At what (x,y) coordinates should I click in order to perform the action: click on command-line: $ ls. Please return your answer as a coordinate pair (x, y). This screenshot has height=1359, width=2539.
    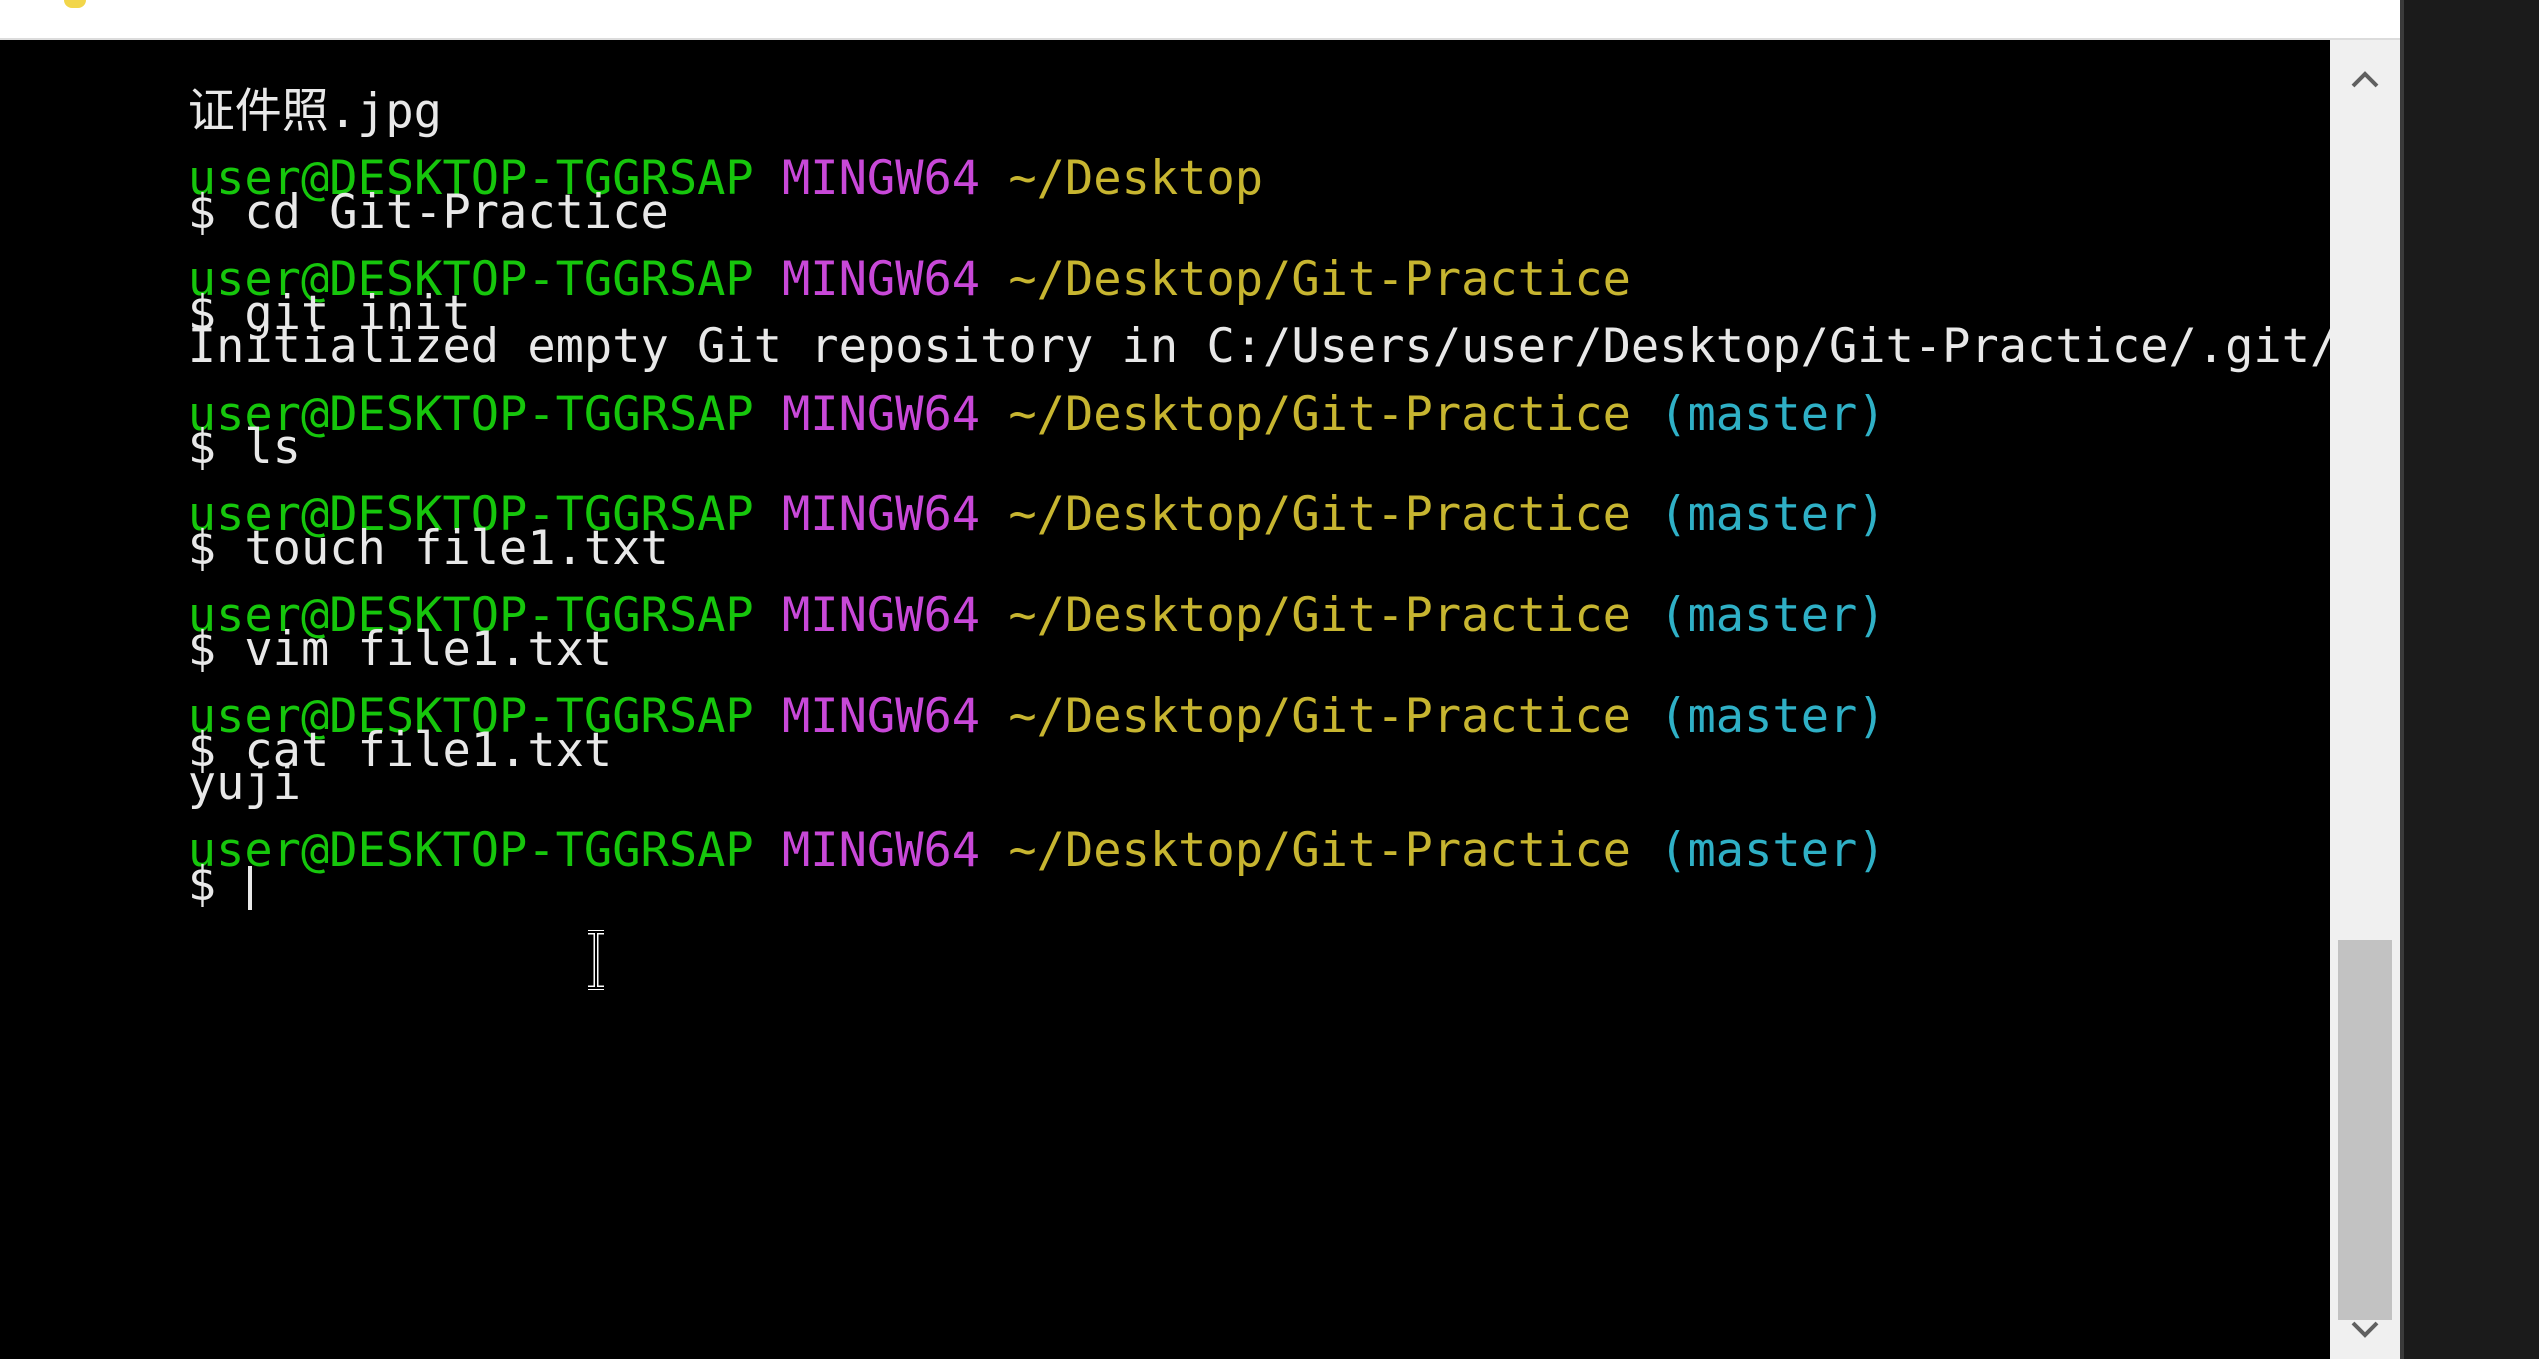
    Looking at the image, I should click on (159, 419).